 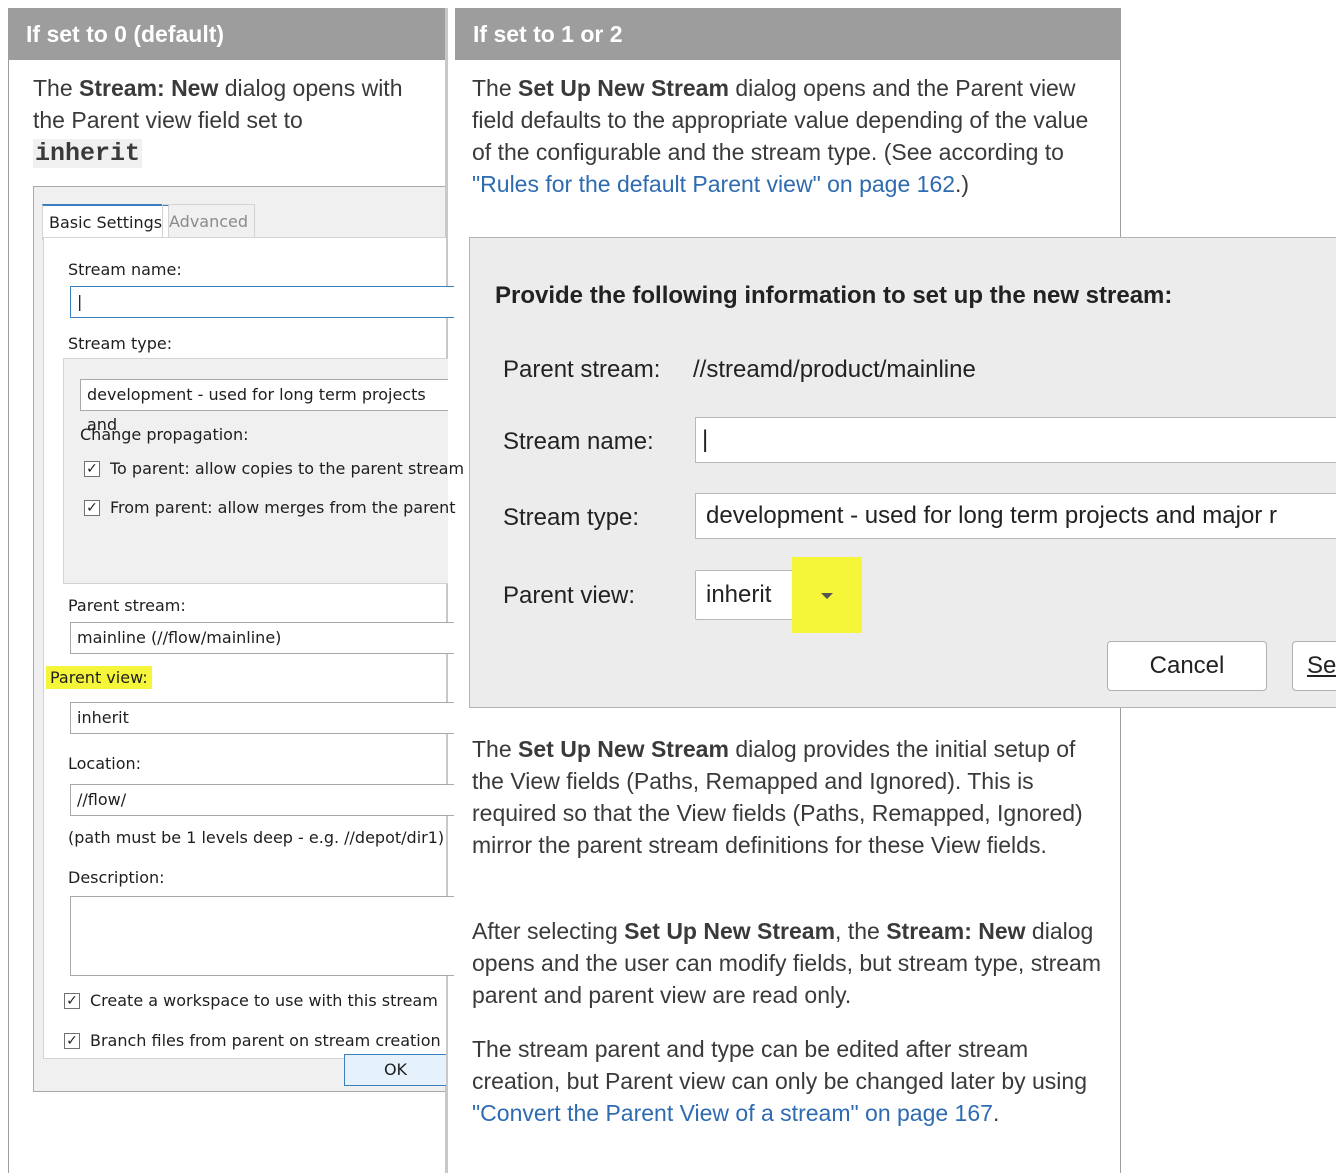 I want to click on change-propagation-label: Change propagation:, so click(x=164, y=434).